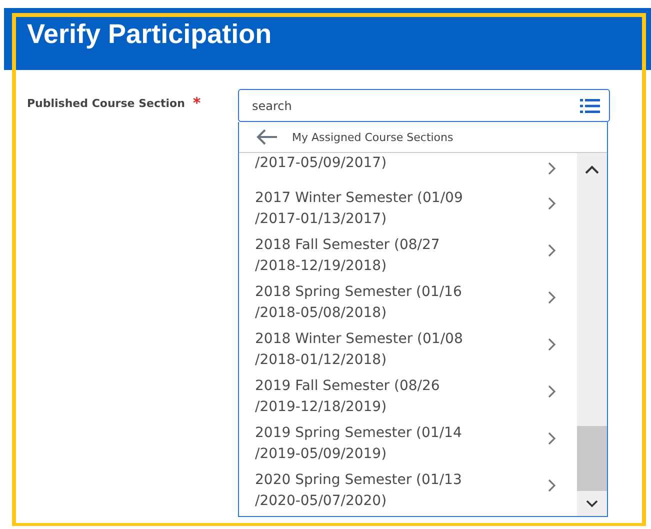  Describe the element at coordinates (408, 443) in the screenshot. I see `list-item: 2019 Spring Semester (01/14 /2019-05/09/2019)` at that location.